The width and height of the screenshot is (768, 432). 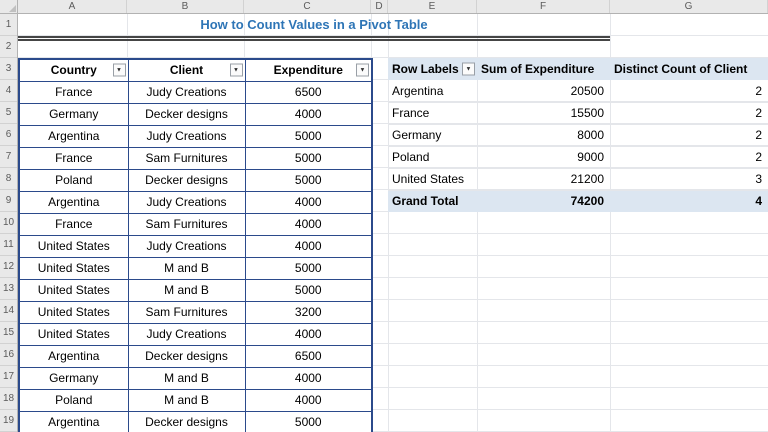 I want to click on row-header-13: 13, so click(x=8, y=289).